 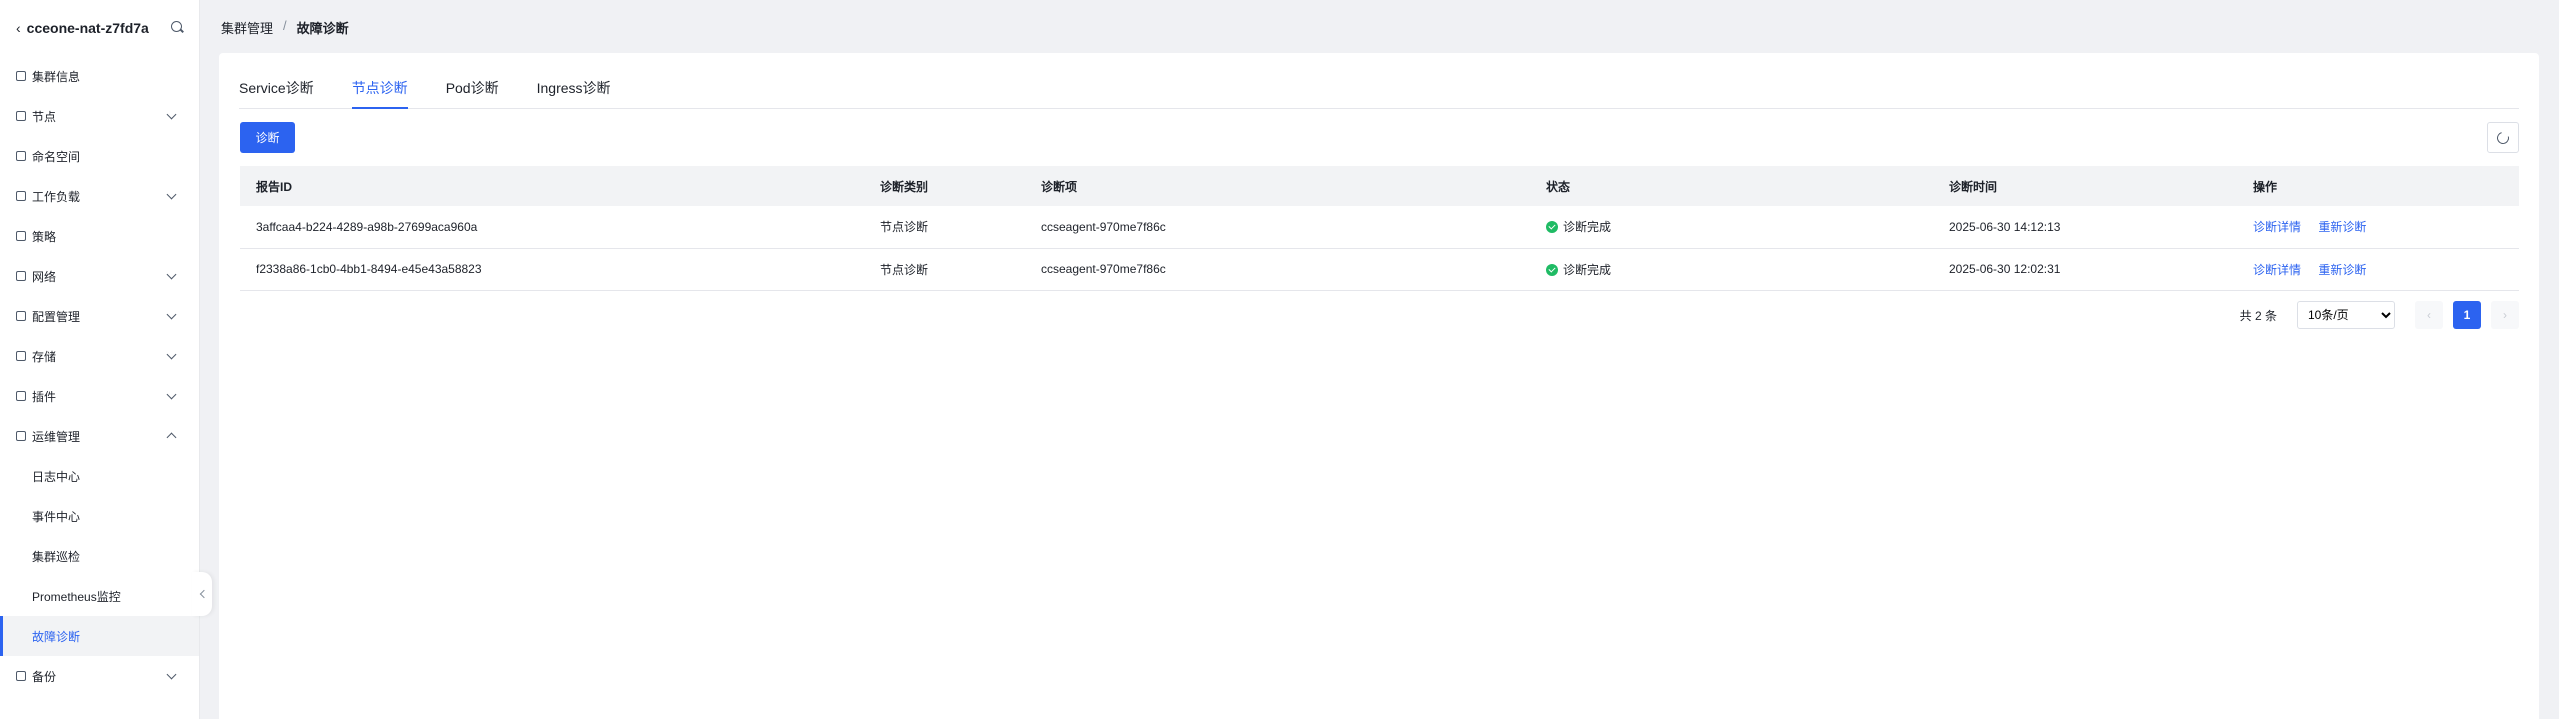 What do you see at coordinates (379, 93) in the screenshot?
I see `tab-node-diagnosis: 节点诊断` at bounding box center [379, 93].